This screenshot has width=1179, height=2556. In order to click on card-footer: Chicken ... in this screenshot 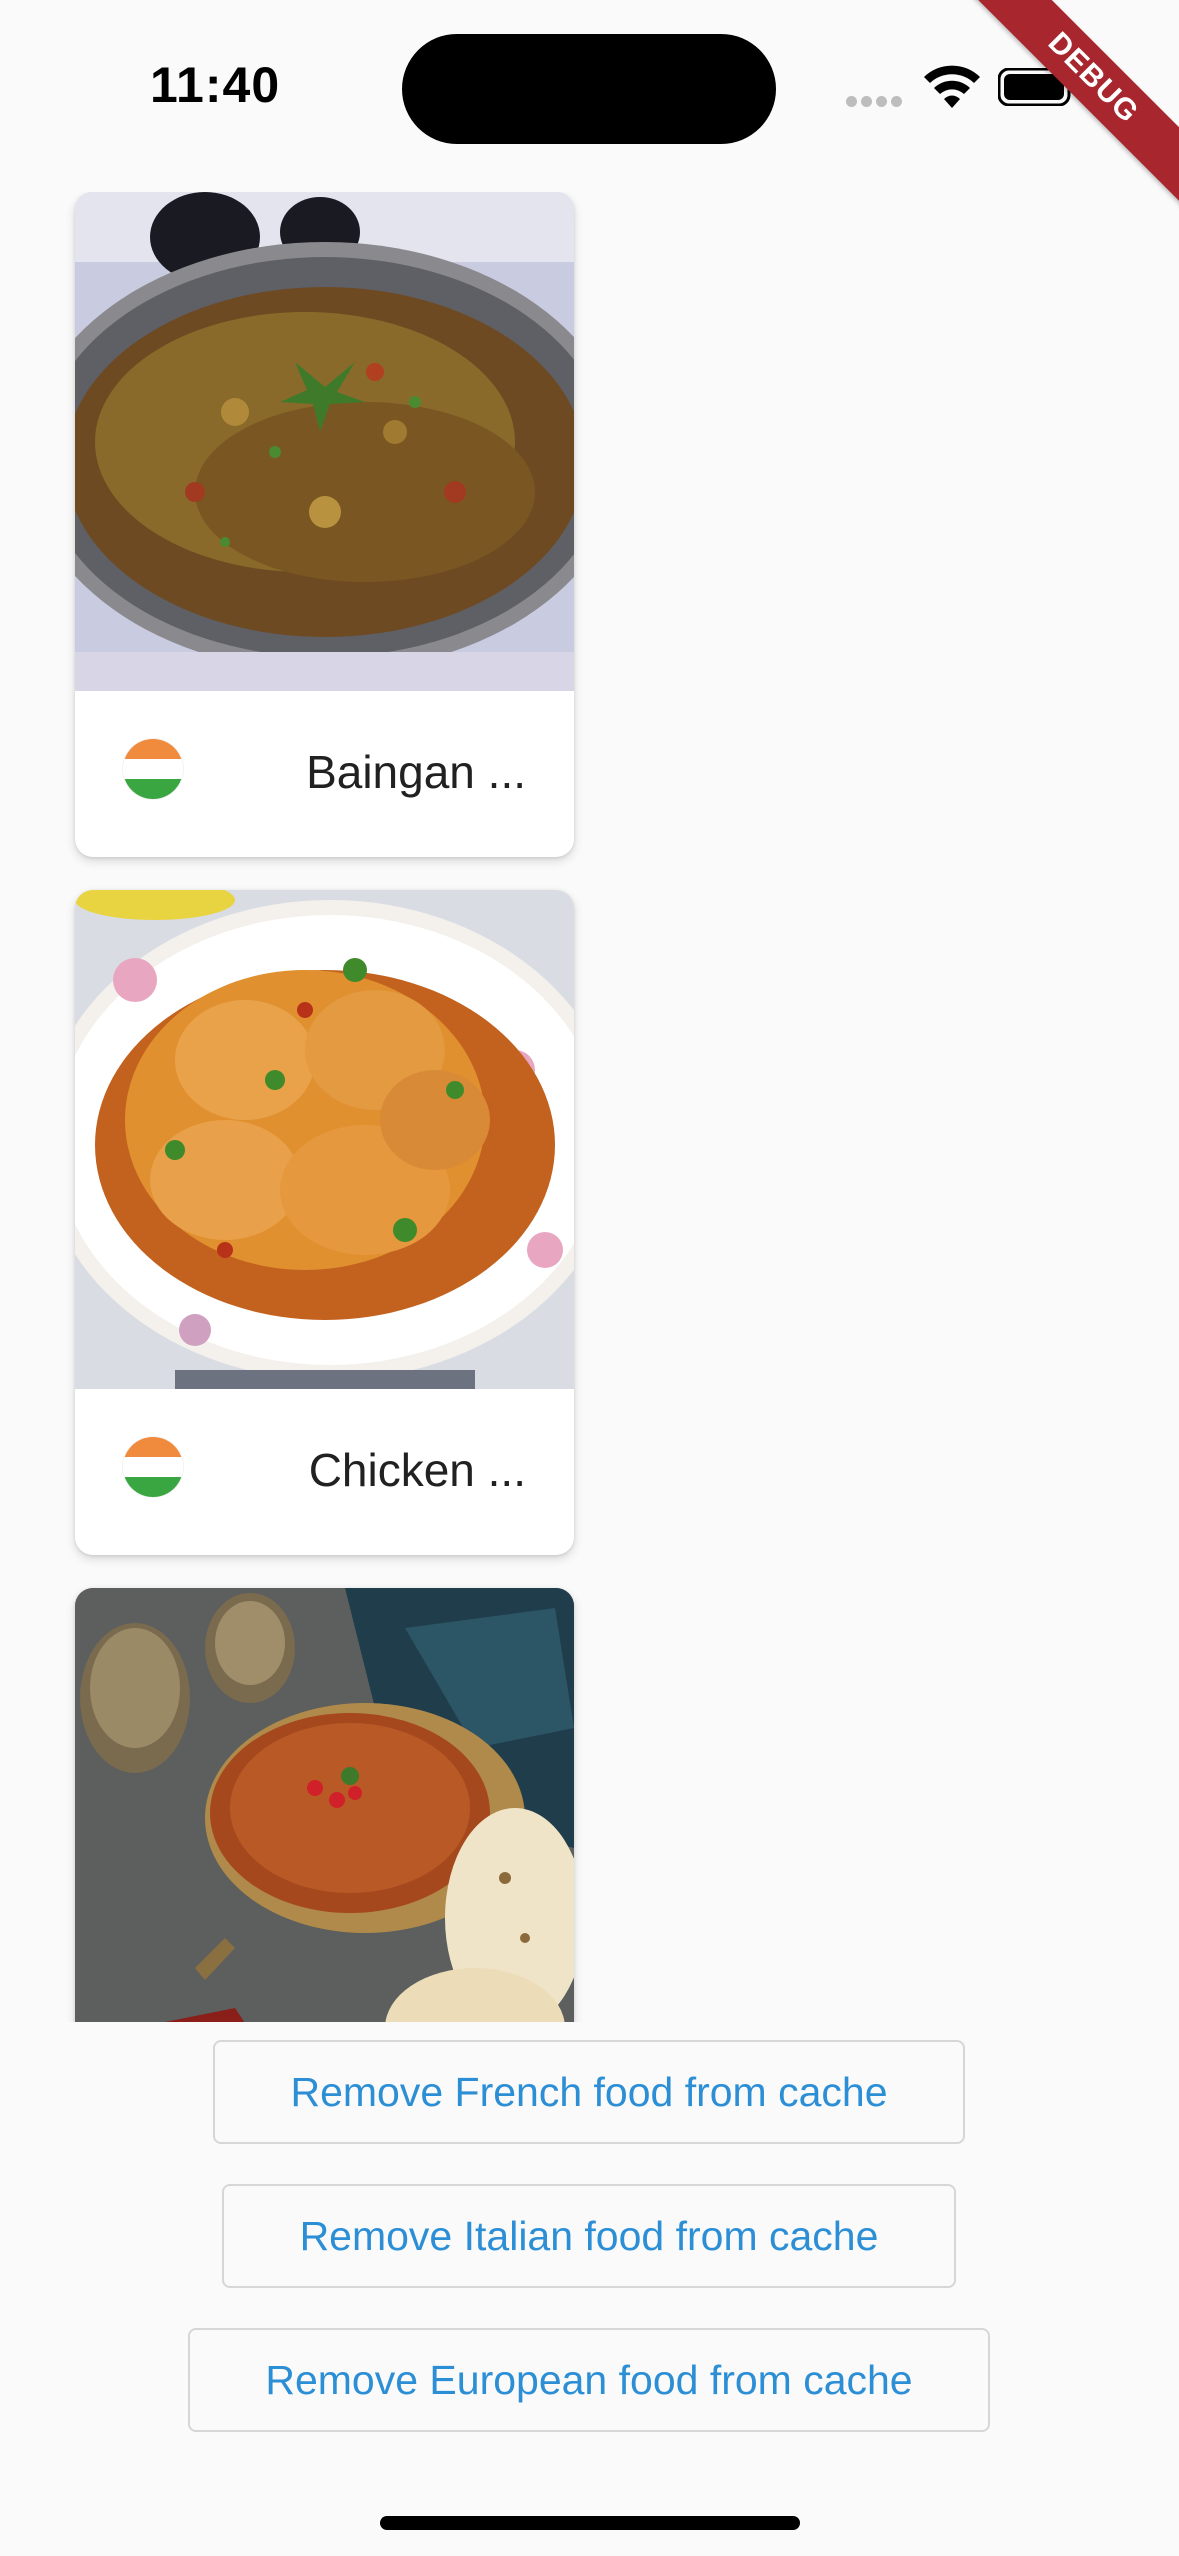, I will do `click(324, 1472)`.